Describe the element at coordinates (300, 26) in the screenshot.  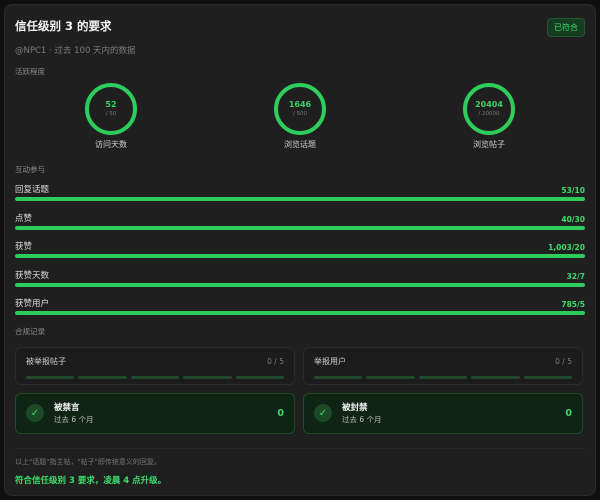
I see `card-header: 信任级别 3 的要求 已符合` at that location.